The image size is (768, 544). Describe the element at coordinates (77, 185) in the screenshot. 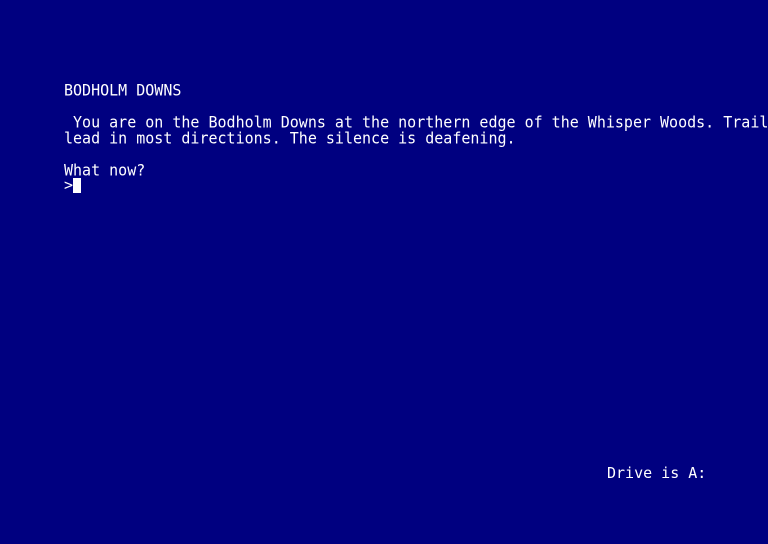

I see `text-cursor` at that location.